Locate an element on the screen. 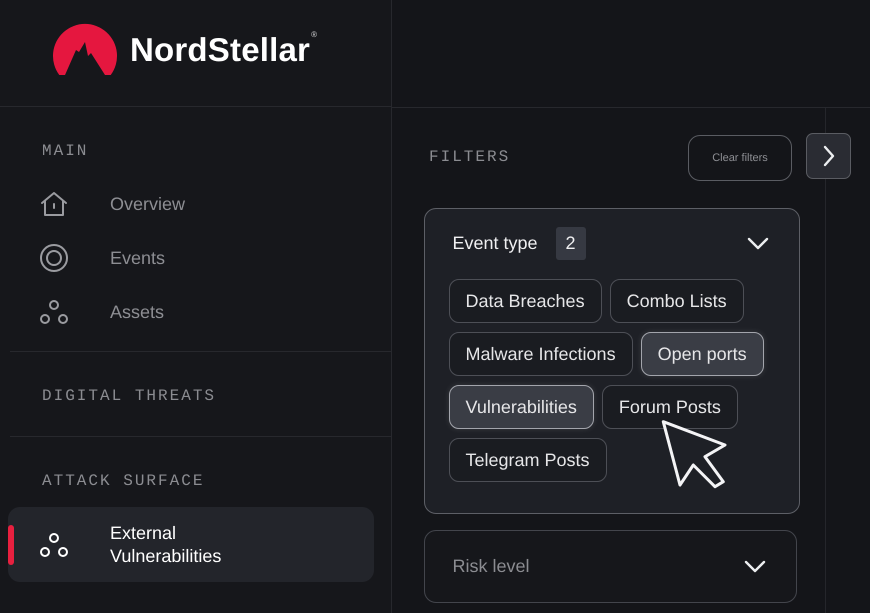 The height and width of the screenshot is (613, 870). filter-group-title: Risk level is located at coordinates (491, 566).